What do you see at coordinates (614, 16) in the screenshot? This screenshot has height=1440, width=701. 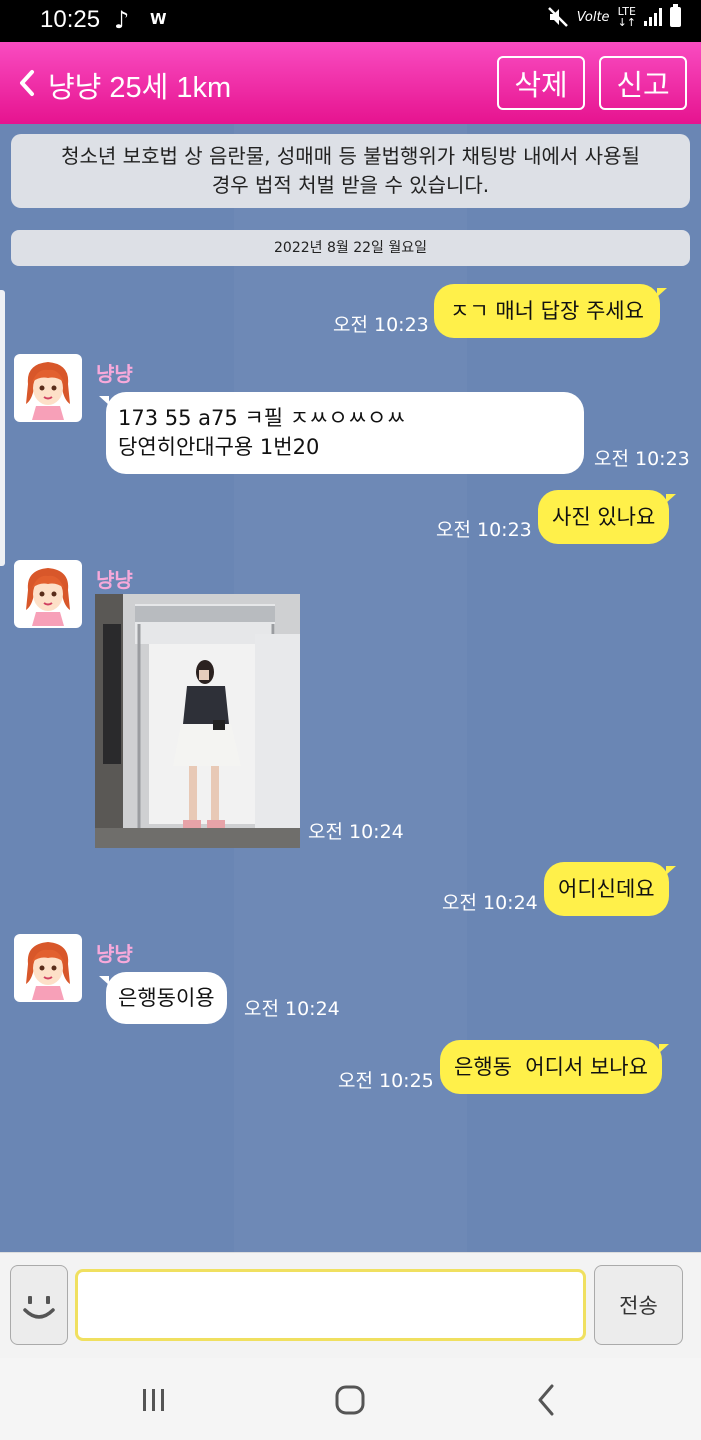 I see `status-icons: Volte LTE ↓↑` at bounding box center [614, 16].